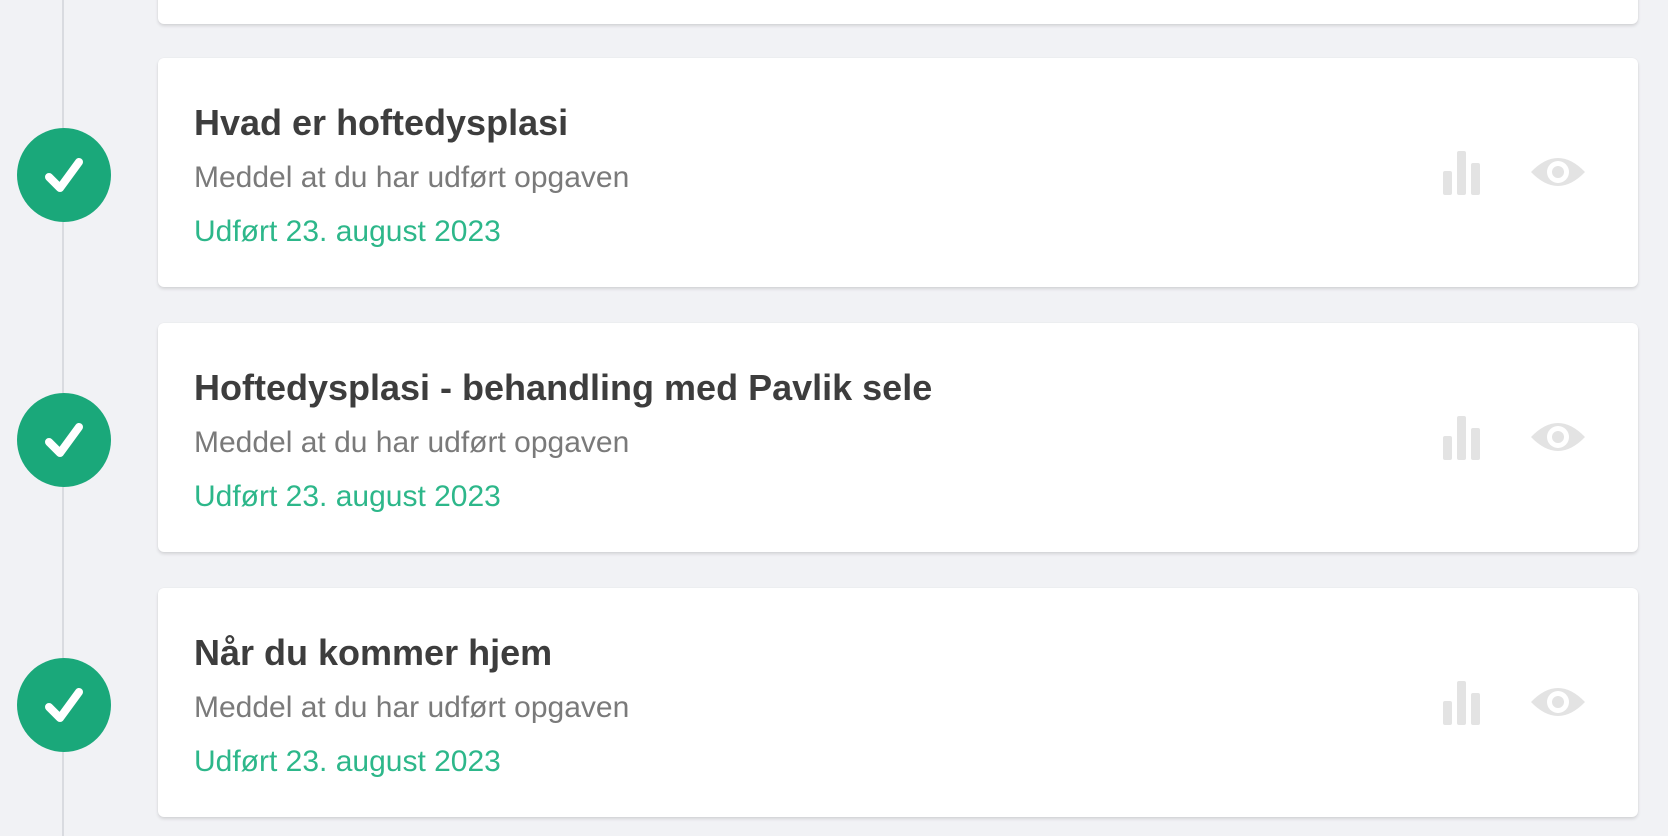 The height and width of the screenshot is (836, 1668). I want to click on task-card-previous, so click(898, 12).